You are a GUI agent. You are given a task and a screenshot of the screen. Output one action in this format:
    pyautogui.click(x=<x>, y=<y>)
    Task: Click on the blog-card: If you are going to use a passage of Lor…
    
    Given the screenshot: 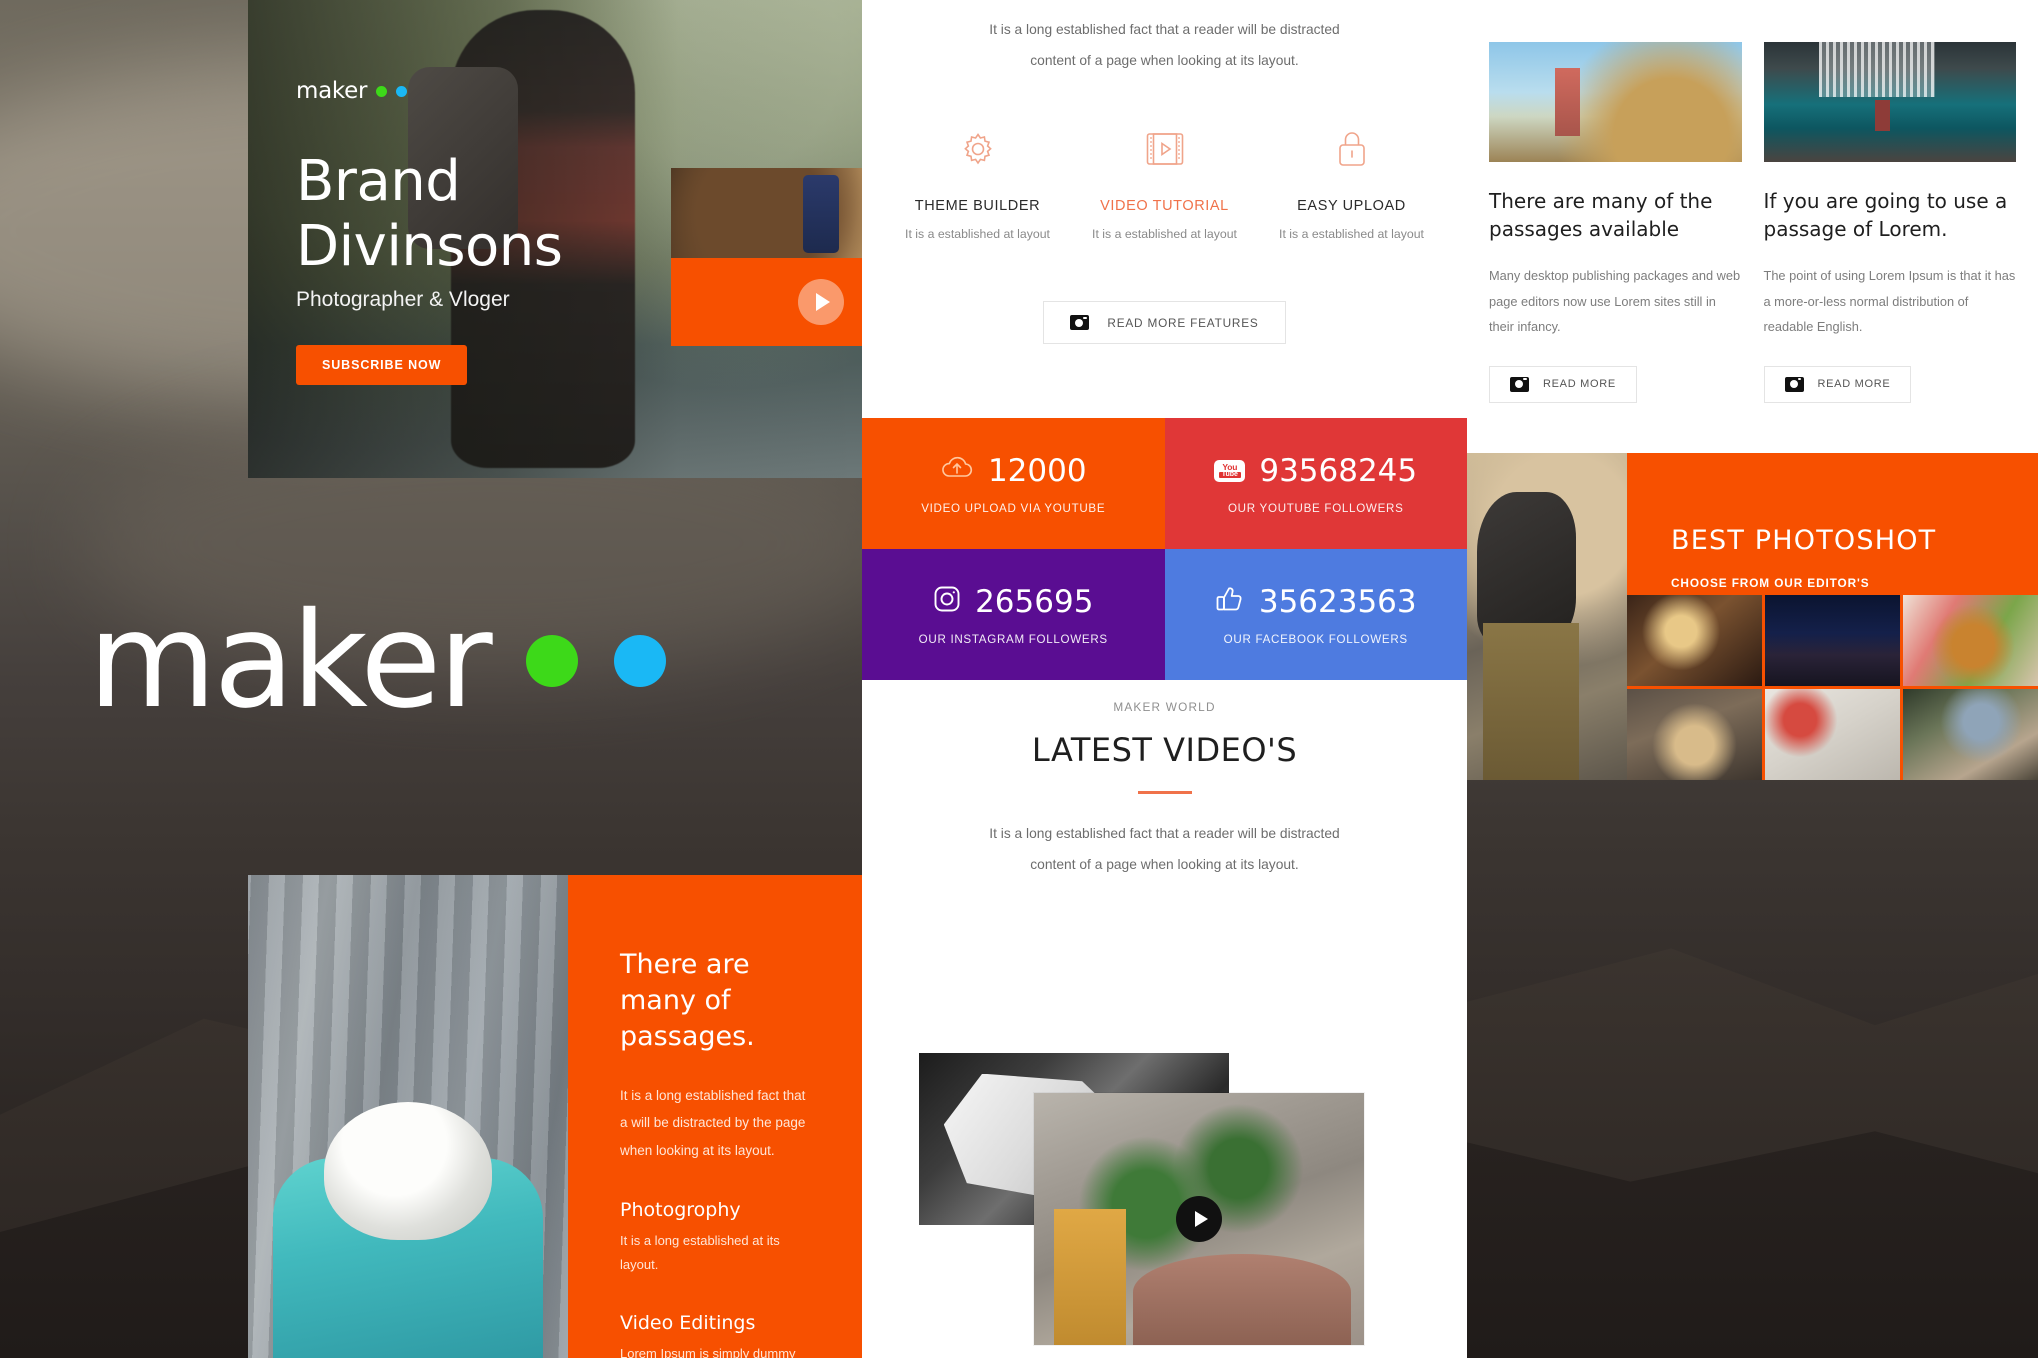 What is the action you would take?
    pyautogui.click(x=1889, y=222)
    